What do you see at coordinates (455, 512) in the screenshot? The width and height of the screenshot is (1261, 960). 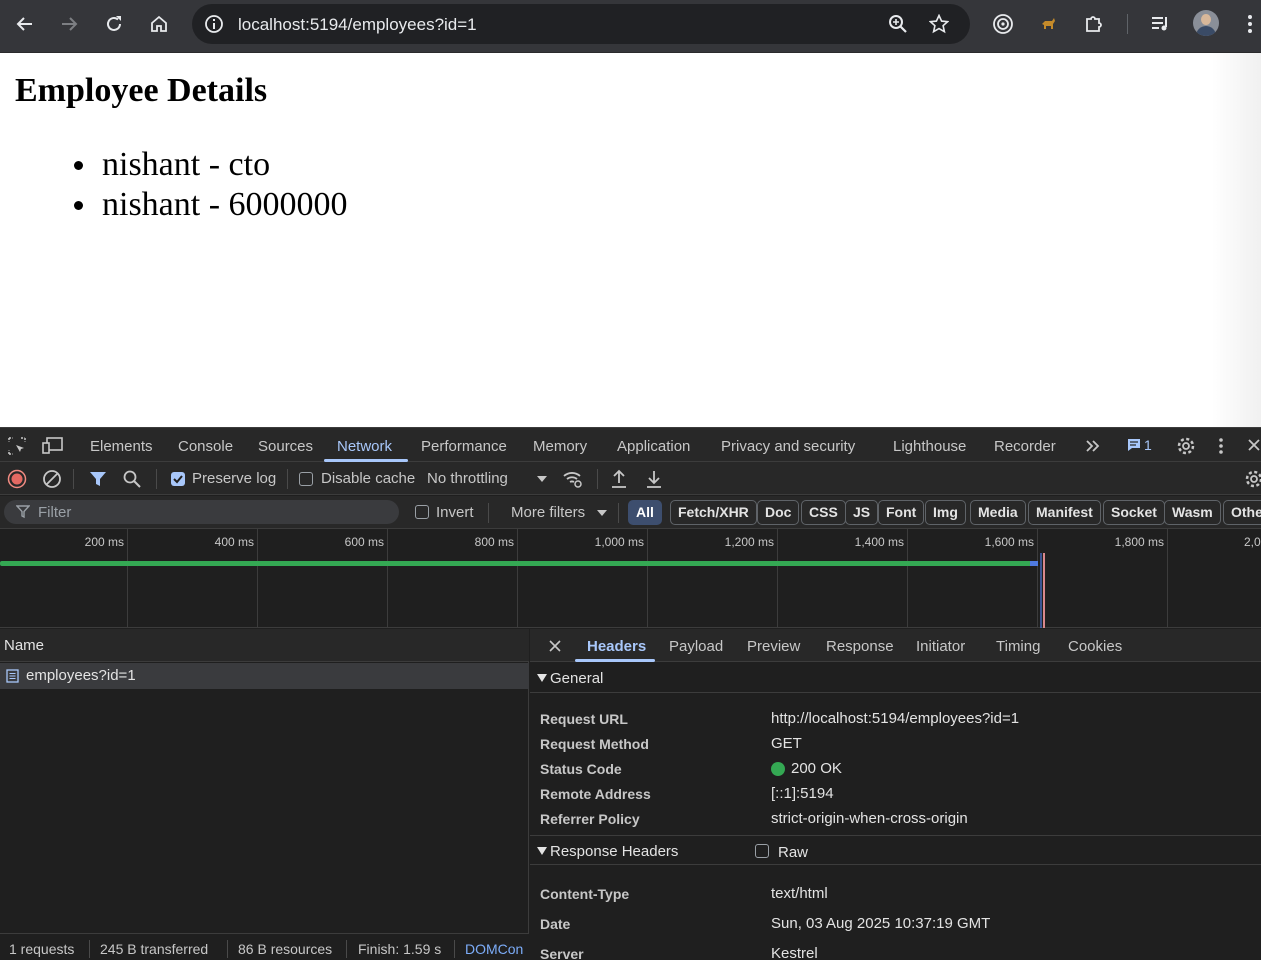 I see `invert-label: Invert` at bounding box center [455, 512].